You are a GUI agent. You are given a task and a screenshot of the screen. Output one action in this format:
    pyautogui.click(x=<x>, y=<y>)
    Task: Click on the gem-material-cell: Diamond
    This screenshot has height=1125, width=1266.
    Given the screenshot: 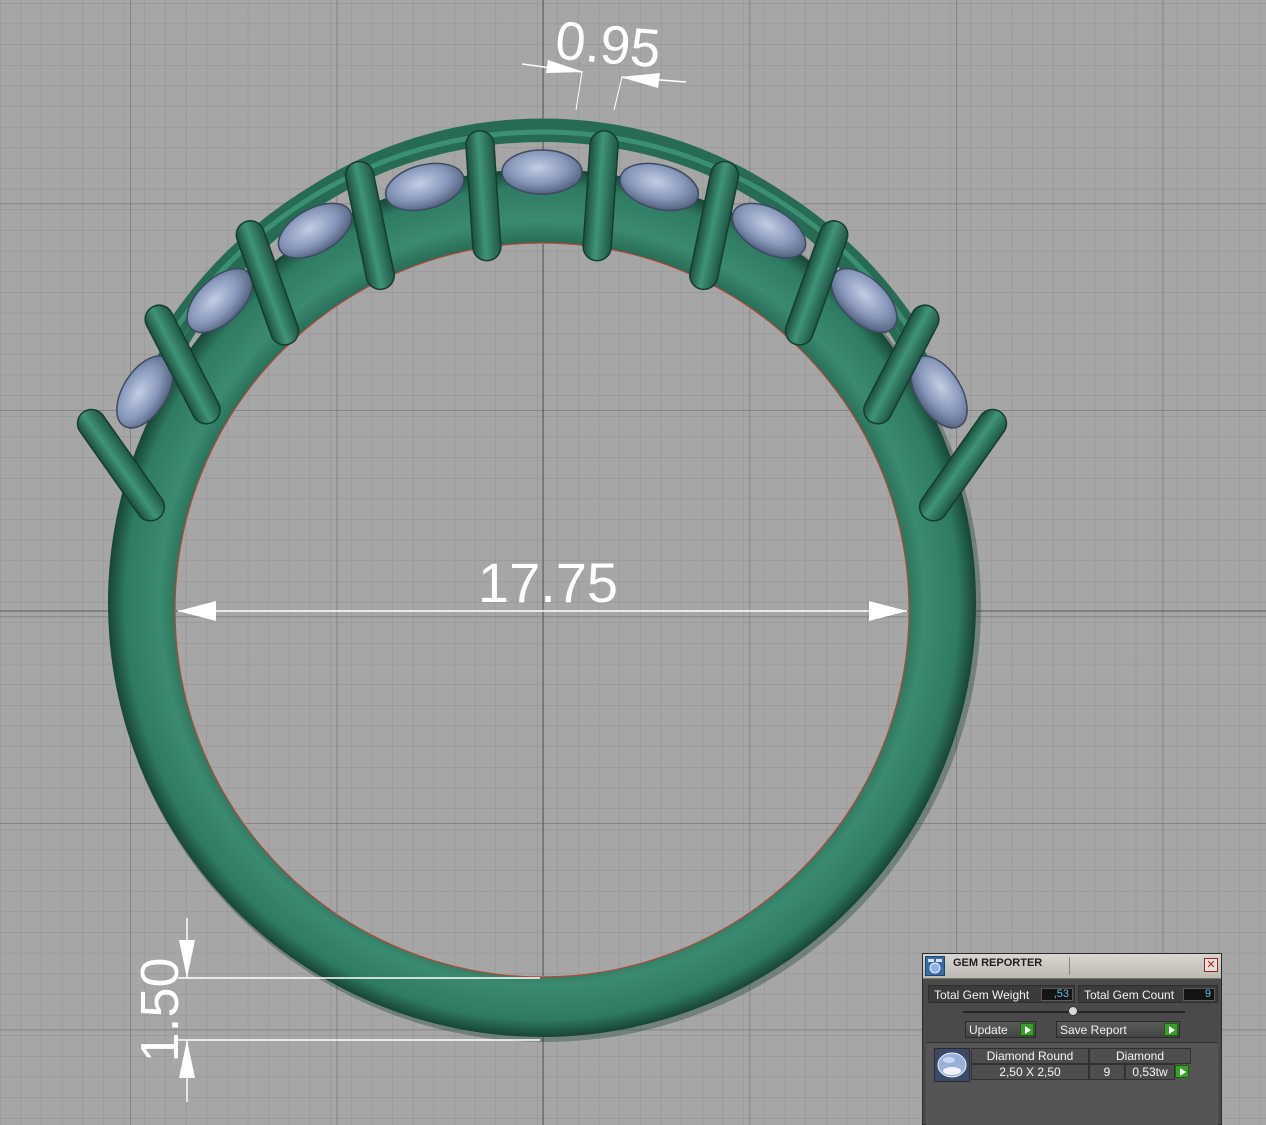 What is the action you would take?
    pyautogui.click(x=1140, y=1056)
    